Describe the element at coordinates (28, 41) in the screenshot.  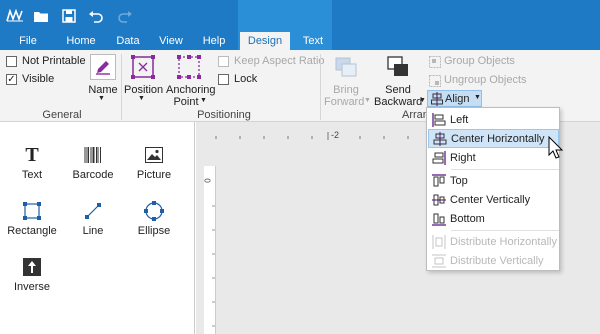
I see `tab-file: File` at that location.